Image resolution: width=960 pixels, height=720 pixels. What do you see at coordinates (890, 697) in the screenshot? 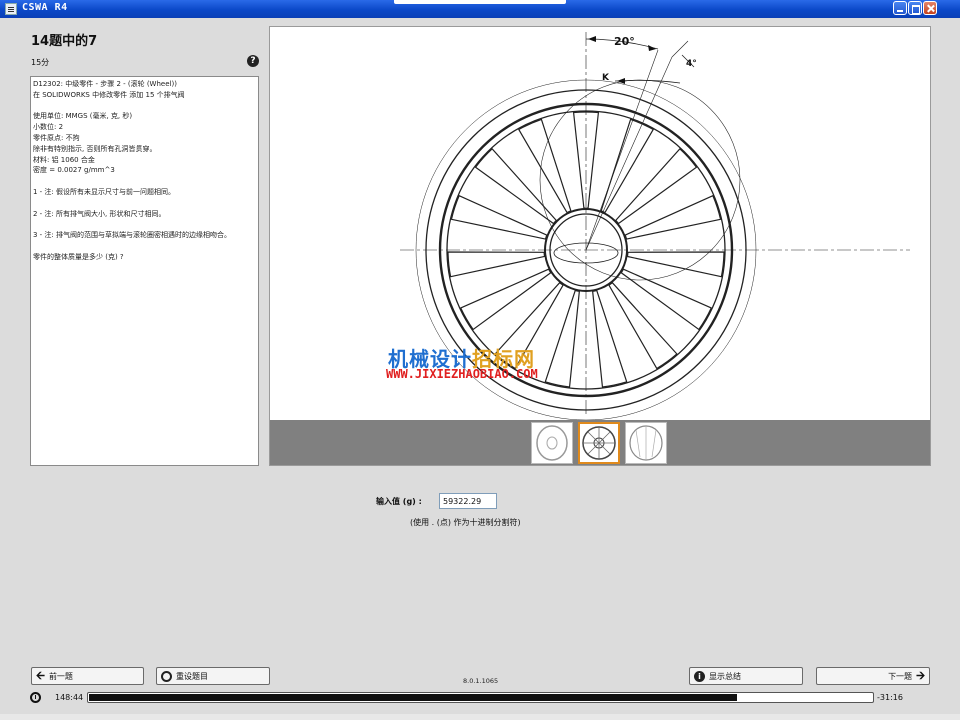
I see `remaining-time: -31:16` at bounding box center [890, 697].